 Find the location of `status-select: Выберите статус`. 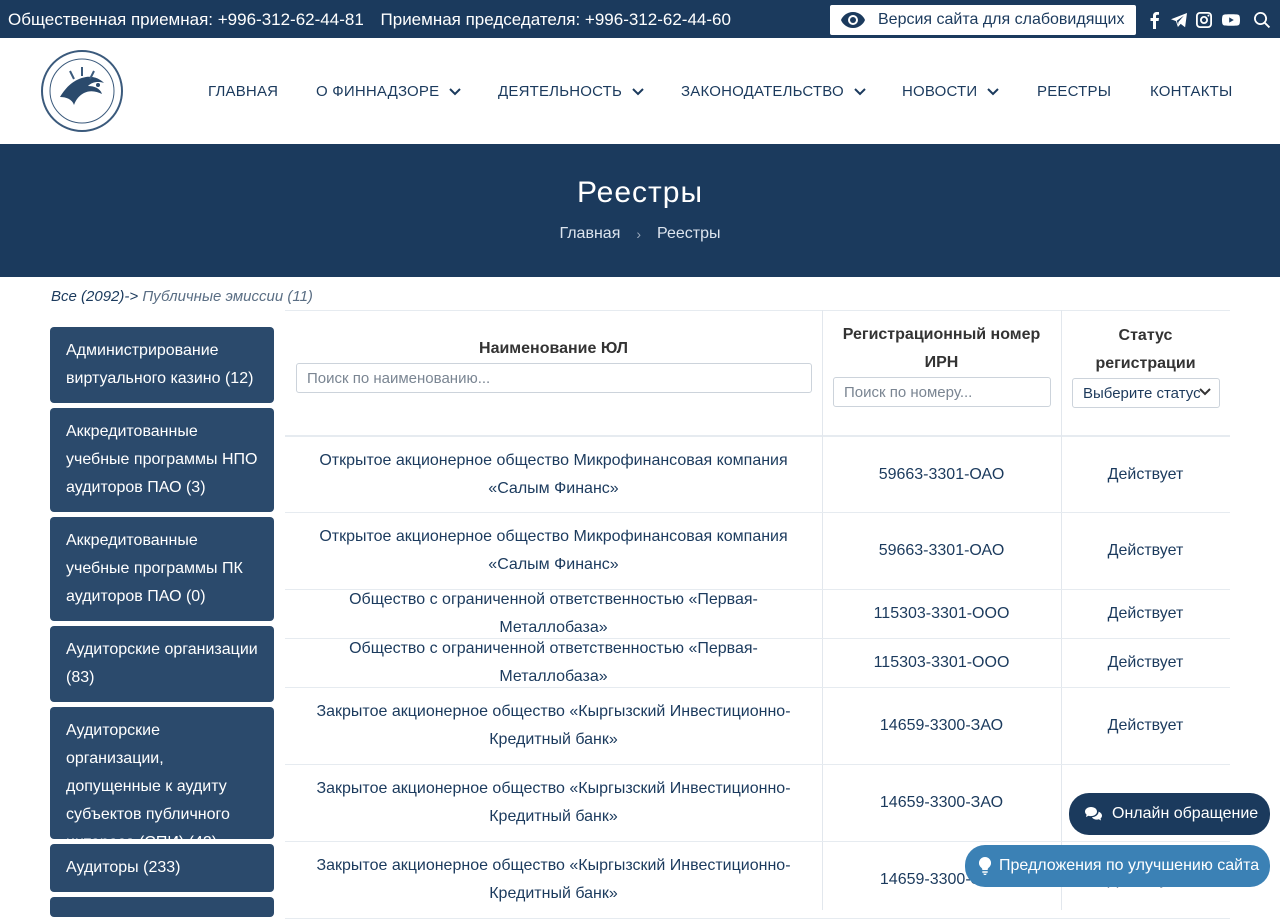

status-select: Выберите статус is located at coordinates (1146, 393).